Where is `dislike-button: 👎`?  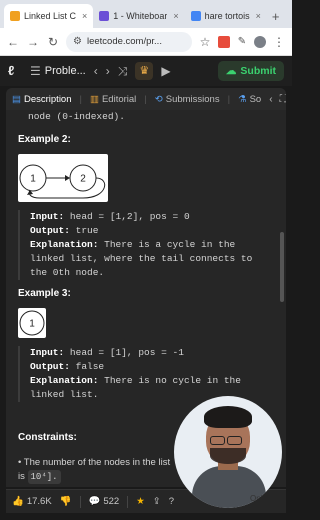
dislike-button: 👎 is located at coordinates (66, 501).